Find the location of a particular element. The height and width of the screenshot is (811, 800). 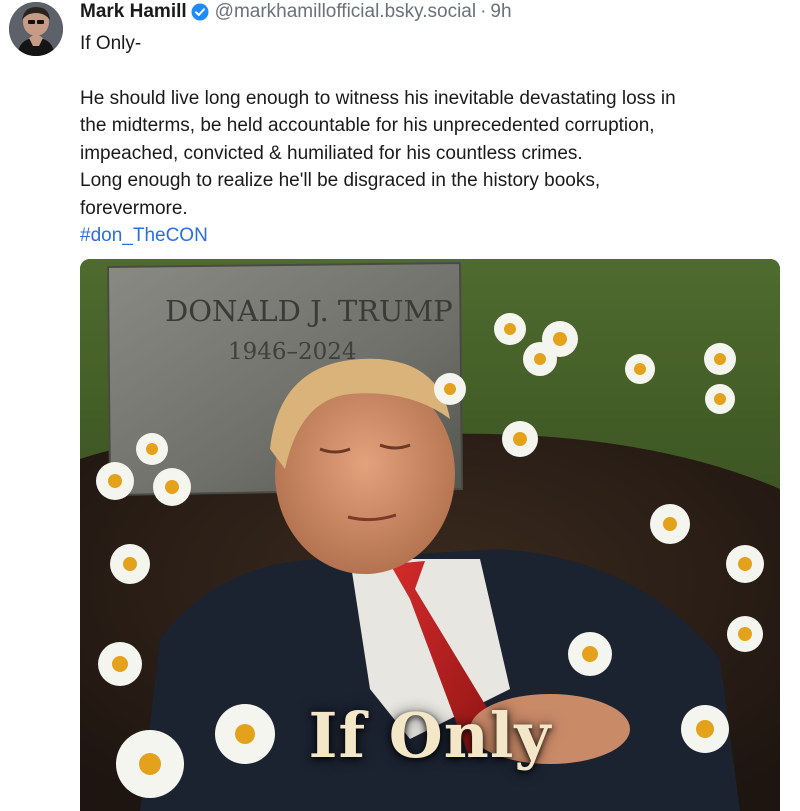

author-avatar is located at coordinates (36, 29).